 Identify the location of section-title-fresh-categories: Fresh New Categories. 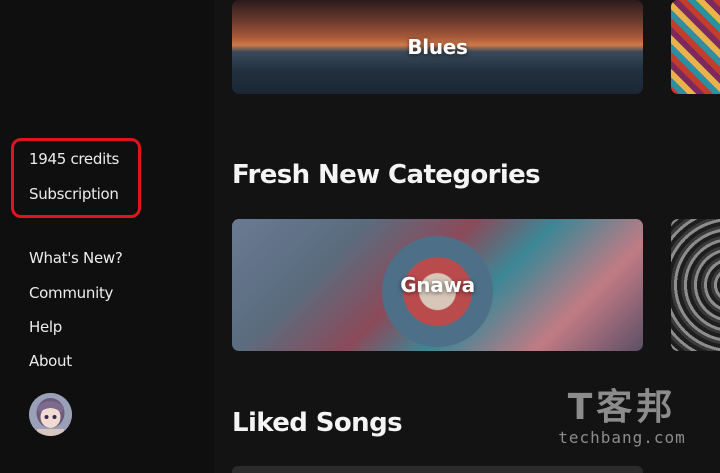
(386, 175).